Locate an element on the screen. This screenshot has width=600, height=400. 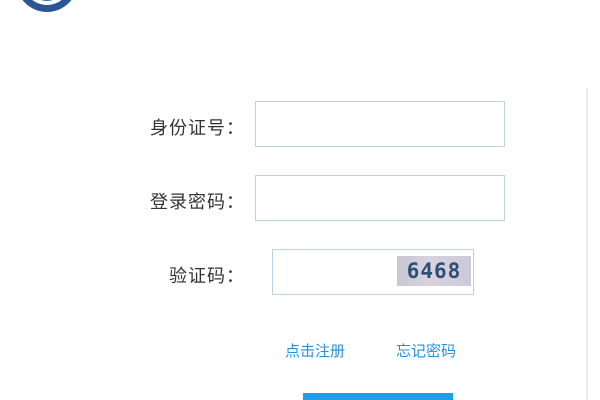
emblem-logo-icon is located at coordinates (47, 6).